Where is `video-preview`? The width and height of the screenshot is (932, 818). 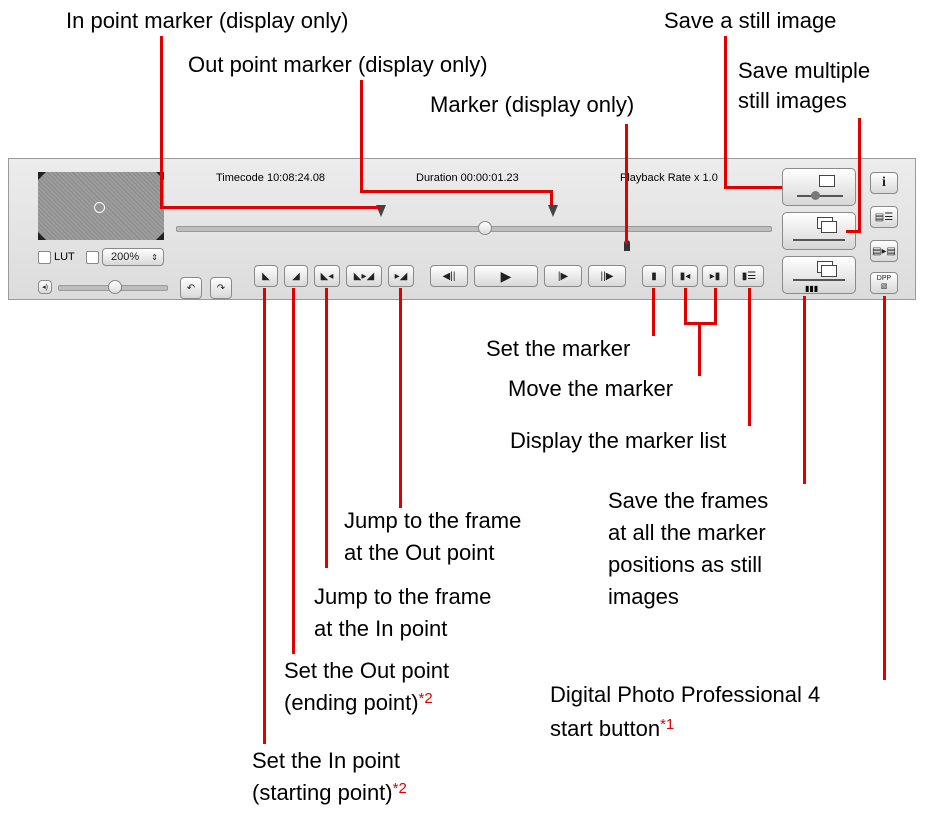
video-preview is located at coordinates (101, 206).